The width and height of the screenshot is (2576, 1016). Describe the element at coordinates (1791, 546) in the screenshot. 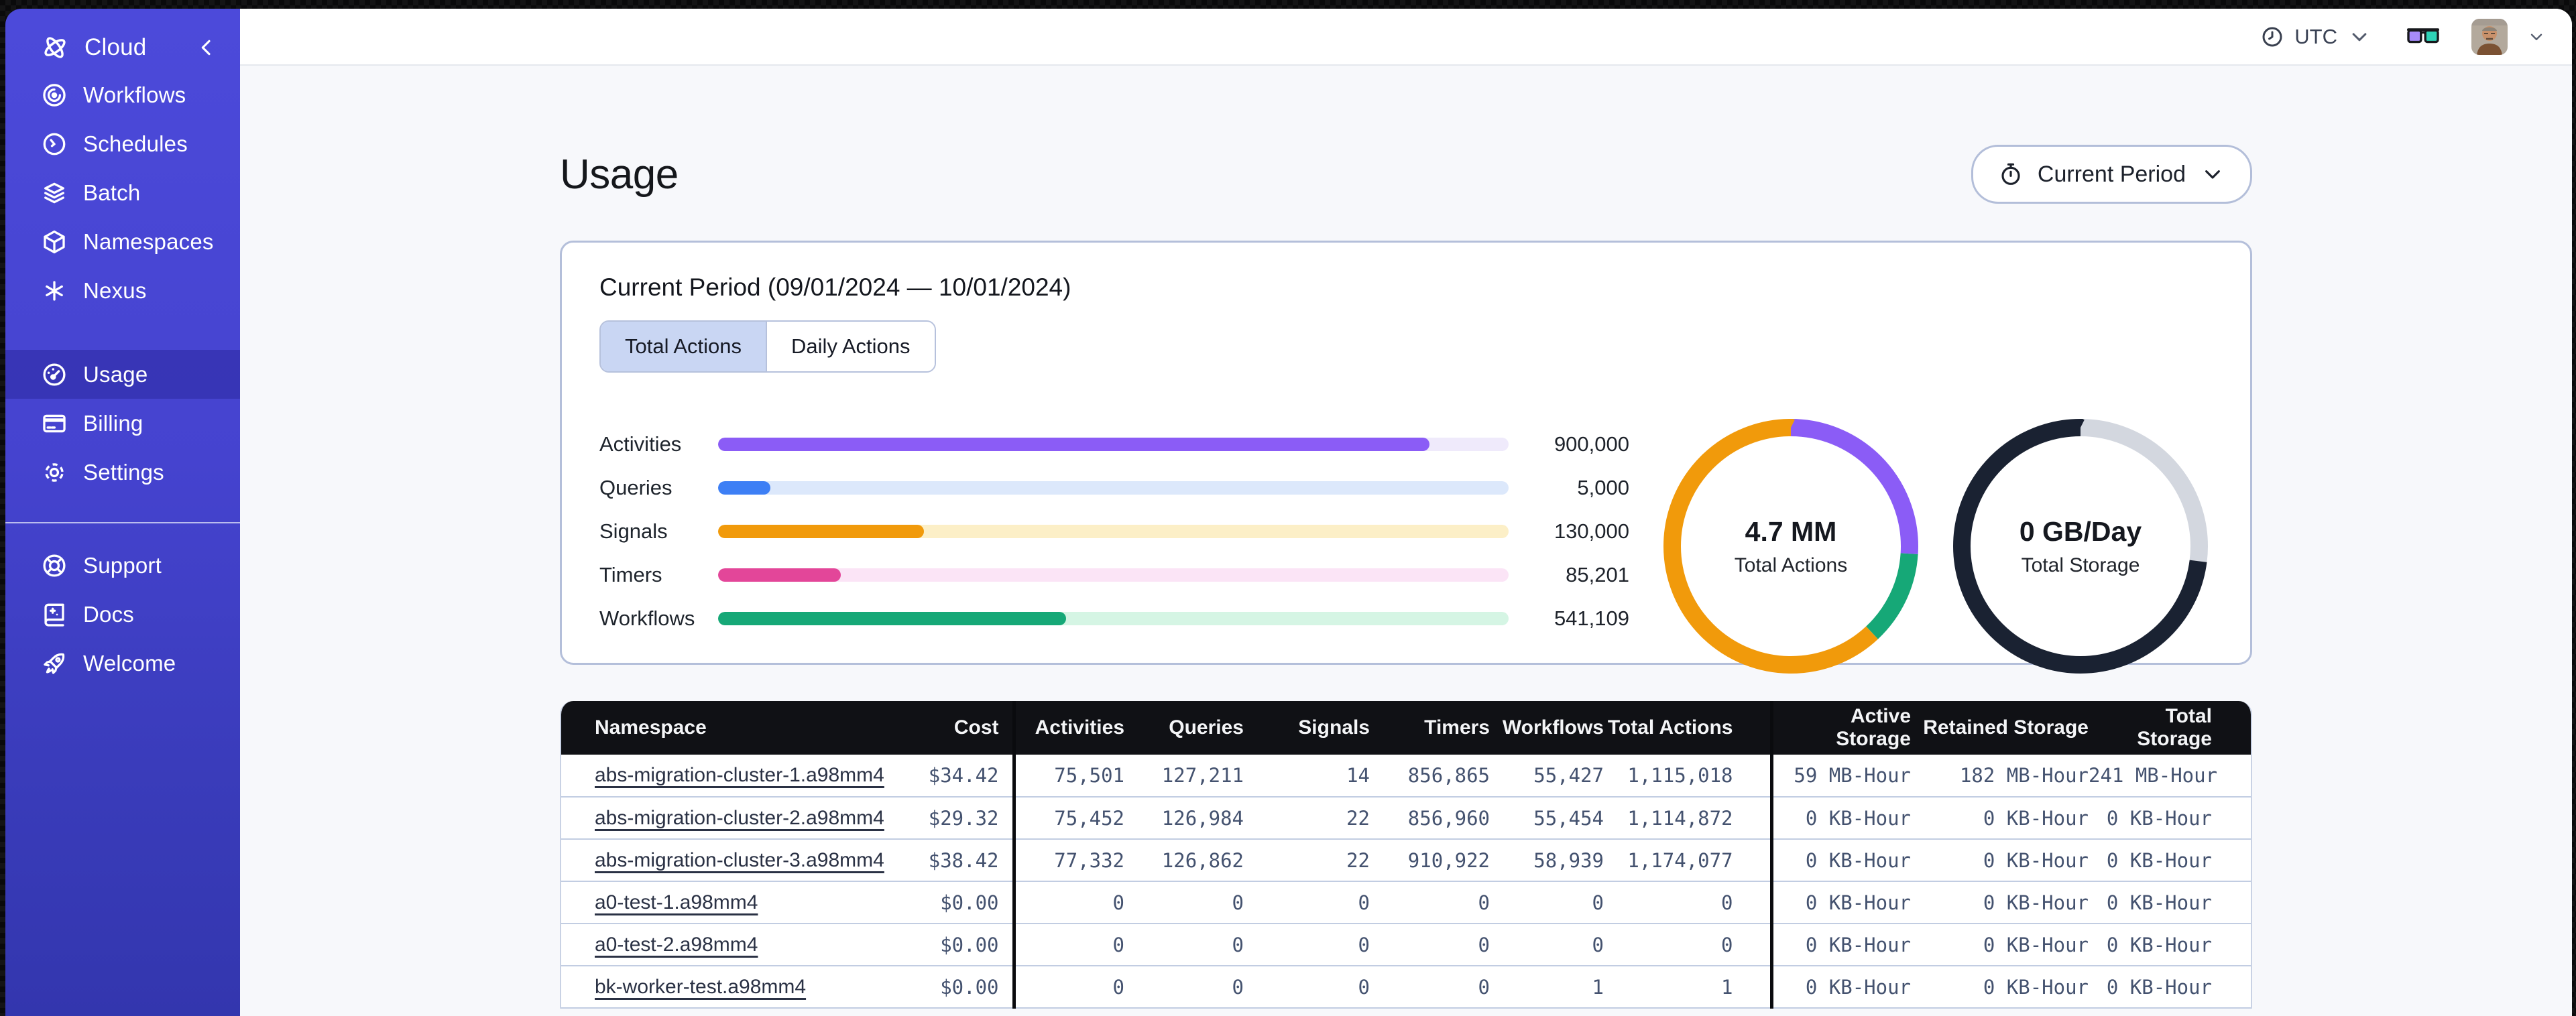

I see `donut-chart-total-actions: 4.7 MM Total Actions` at that location.